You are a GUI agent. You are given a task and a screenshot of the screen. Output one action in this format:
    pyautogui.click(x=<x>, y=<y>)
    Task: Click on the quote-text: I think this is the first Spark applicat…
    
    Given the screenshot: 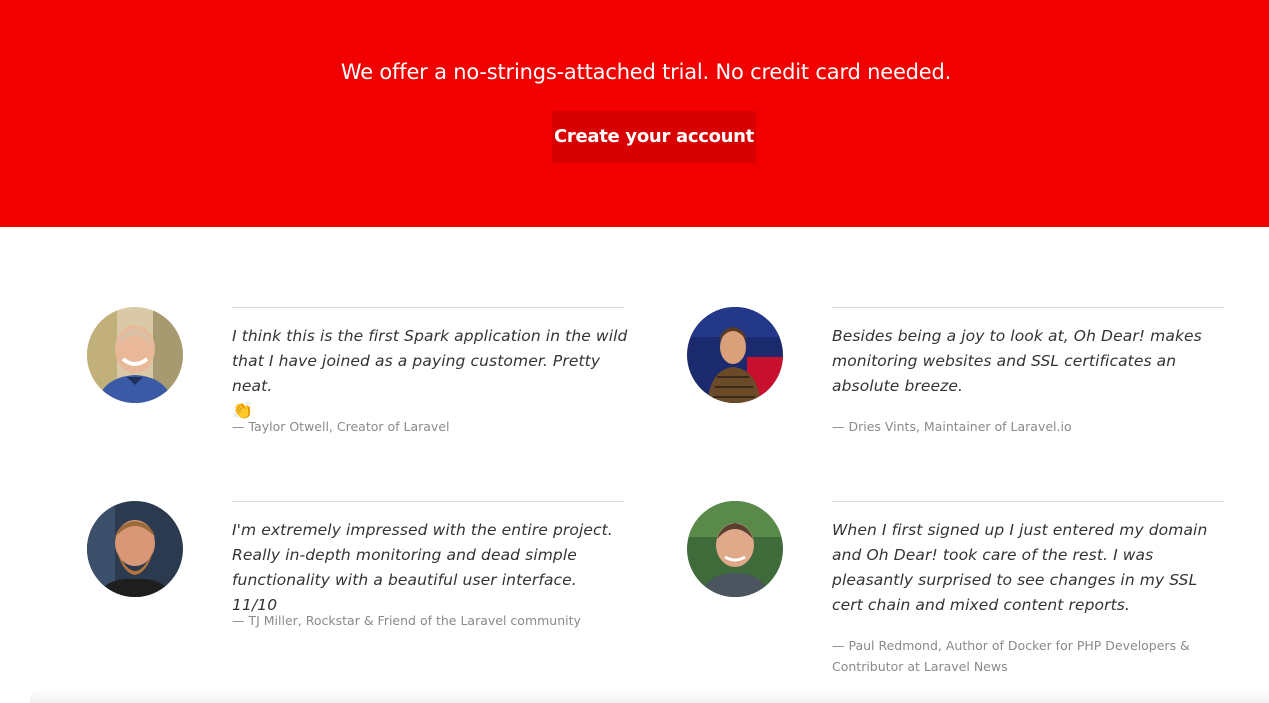 What is the action you would take?
    pyautogui.click(x=430, y=361)
    